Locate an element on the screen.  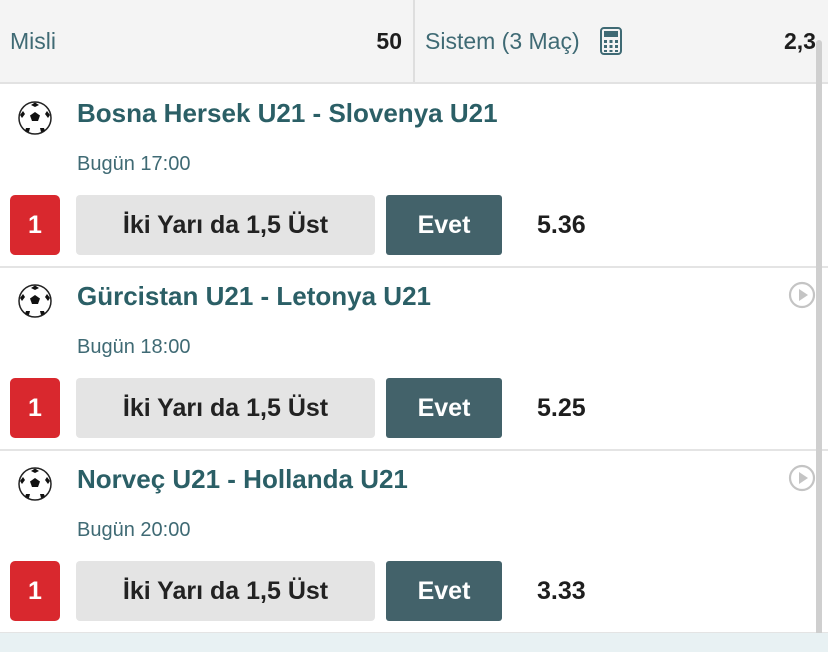
misli-value: 50 is located at coordinates (389, 41).